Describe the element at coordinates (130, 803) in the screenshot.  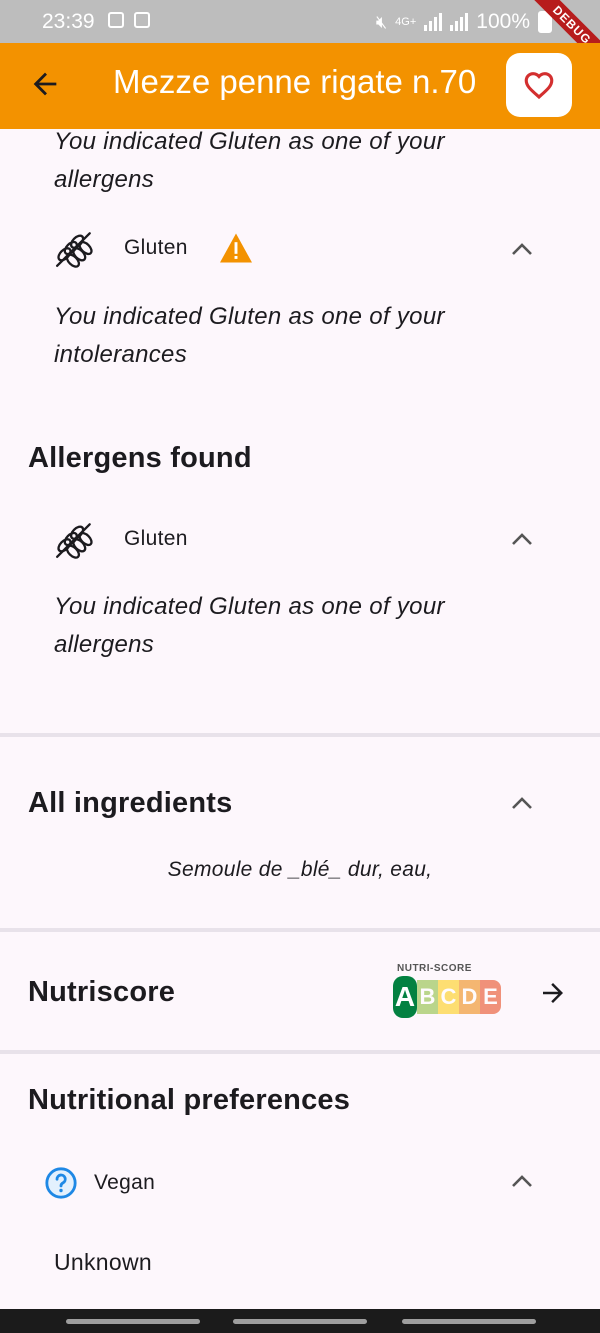
I see `ingredients-heading: All ingredients` at that location.